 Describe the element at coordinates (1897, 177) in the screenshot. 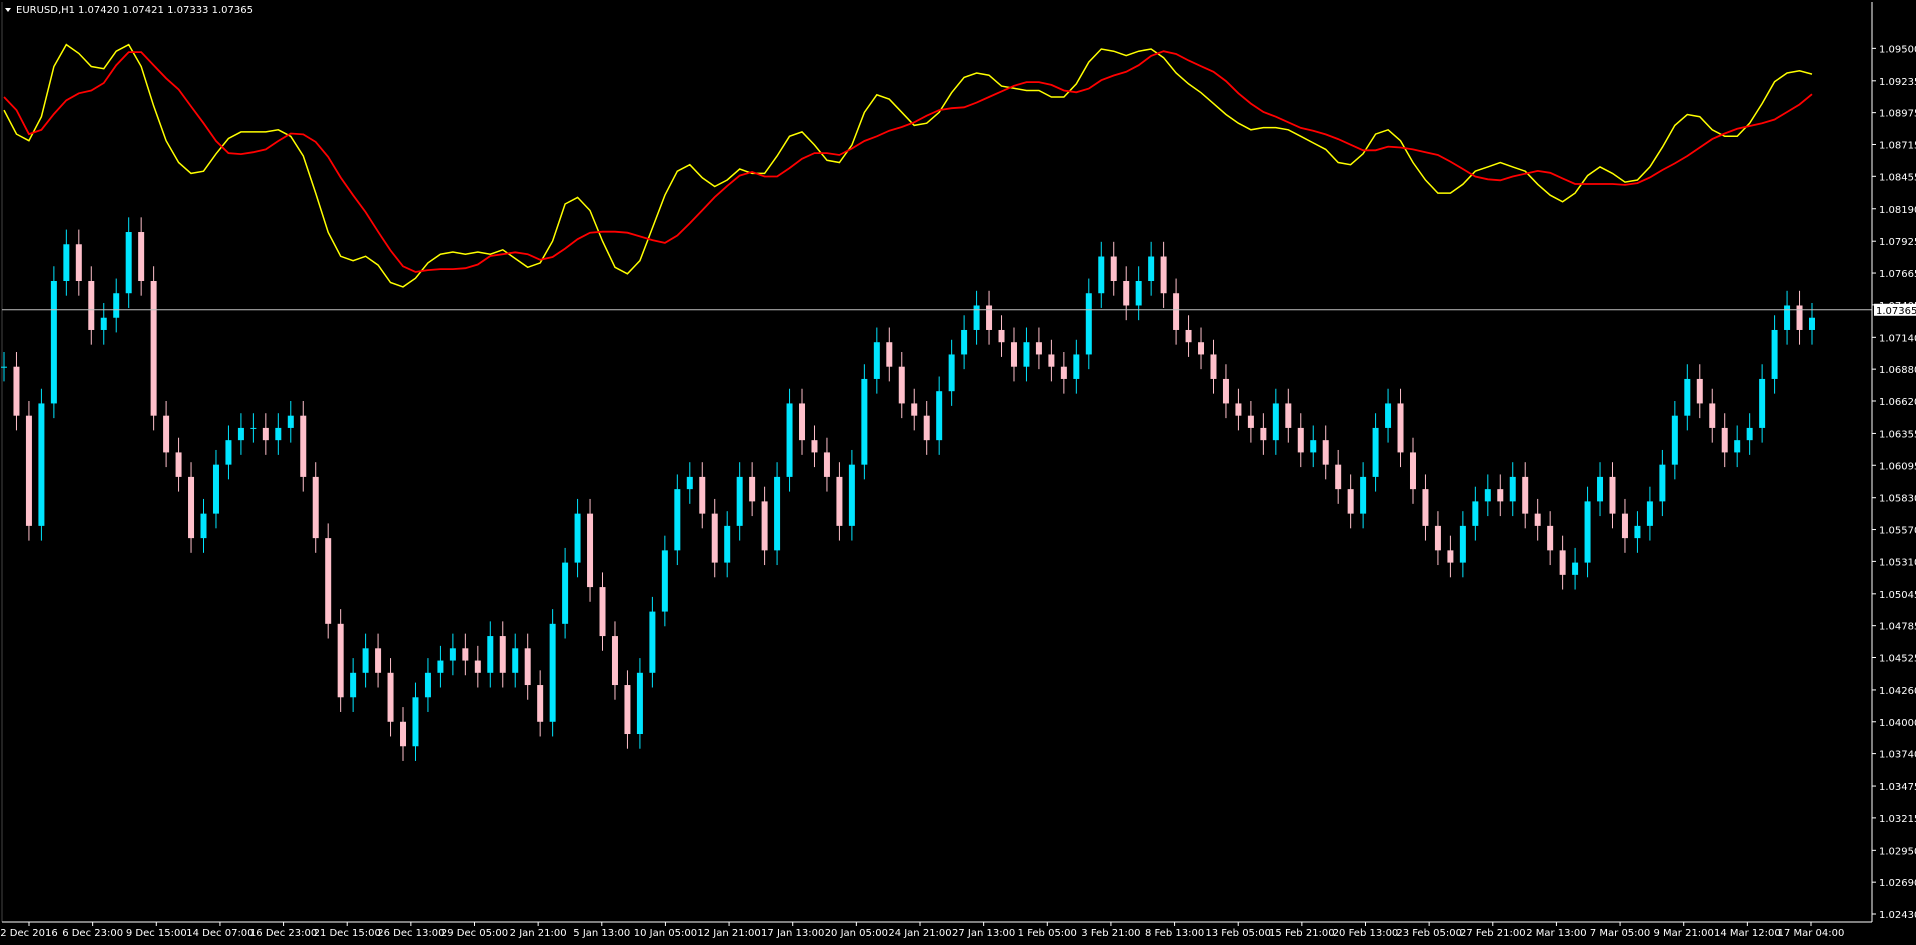

I see `price-tick-label: 1.08455` at that location.